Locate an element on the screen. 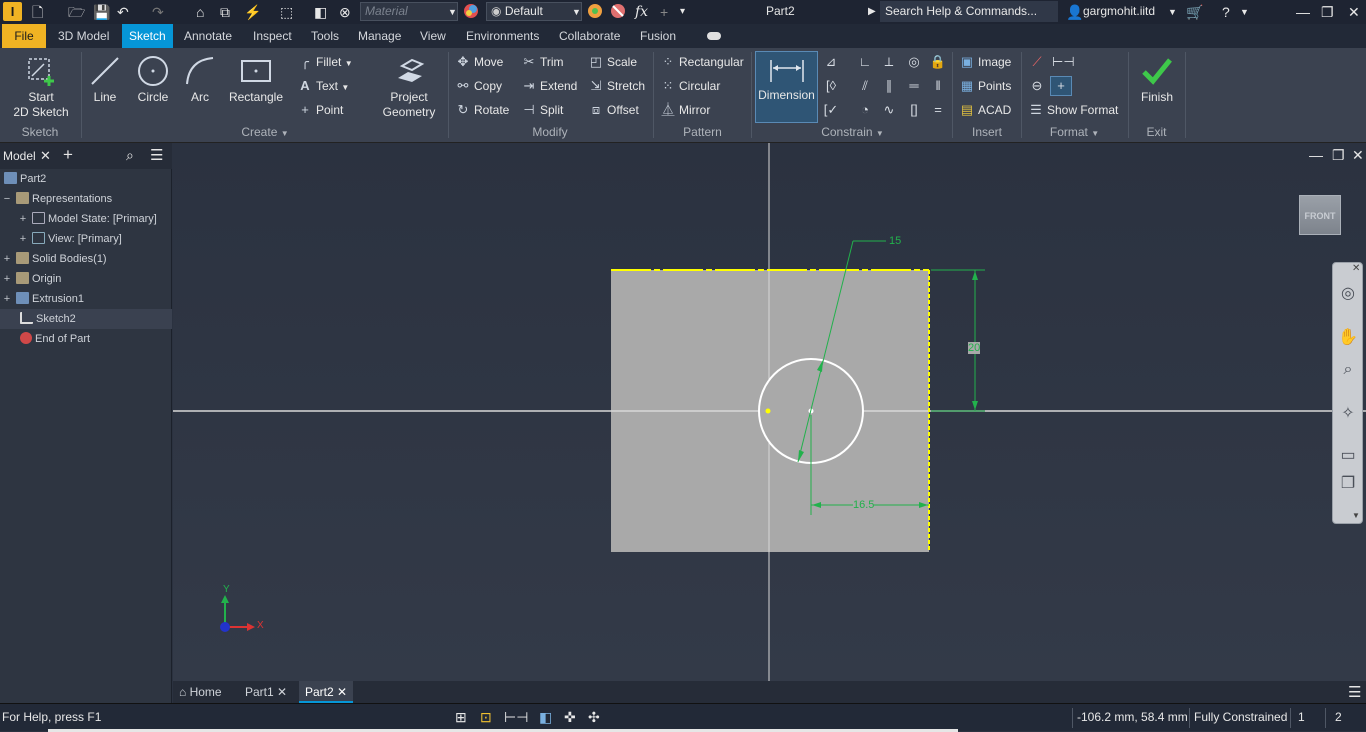  doc-tab-part2: Part2 ✕ is located at coordinates (326, 692).